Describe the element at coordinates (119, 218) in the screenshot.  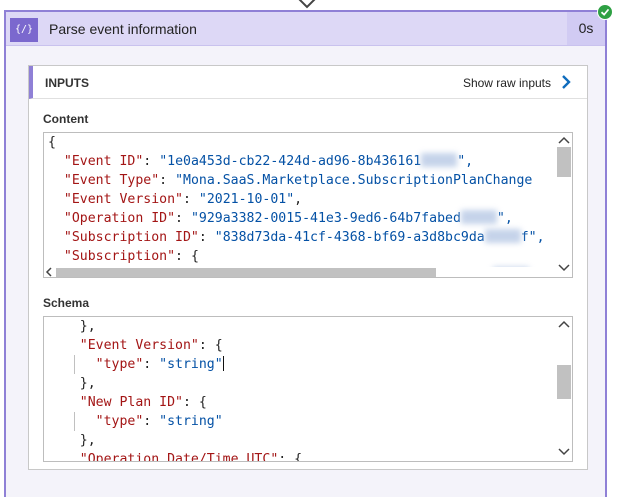
I see `code-key: "Operation ID"` at that location.